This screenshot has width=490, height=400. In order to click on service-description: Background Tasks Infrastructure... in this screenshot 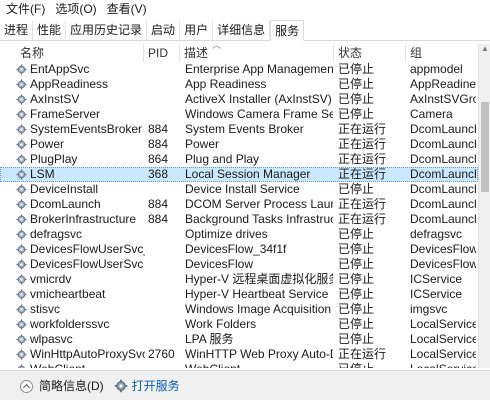, I will do `click(259, 219)`.